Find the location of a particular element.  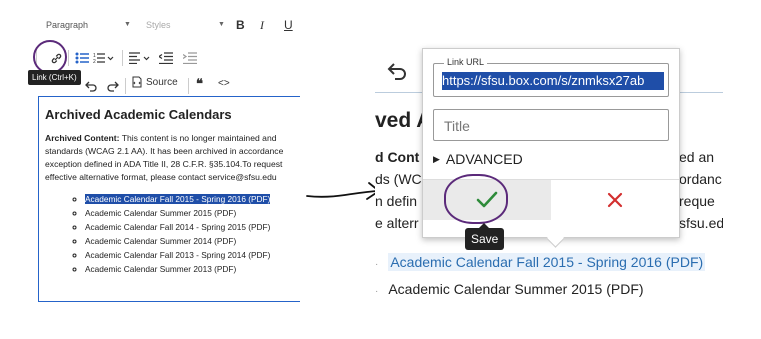

list-item: · Academic Calendar Summer 2015 (PDF) is located at coordinates (540, 288).